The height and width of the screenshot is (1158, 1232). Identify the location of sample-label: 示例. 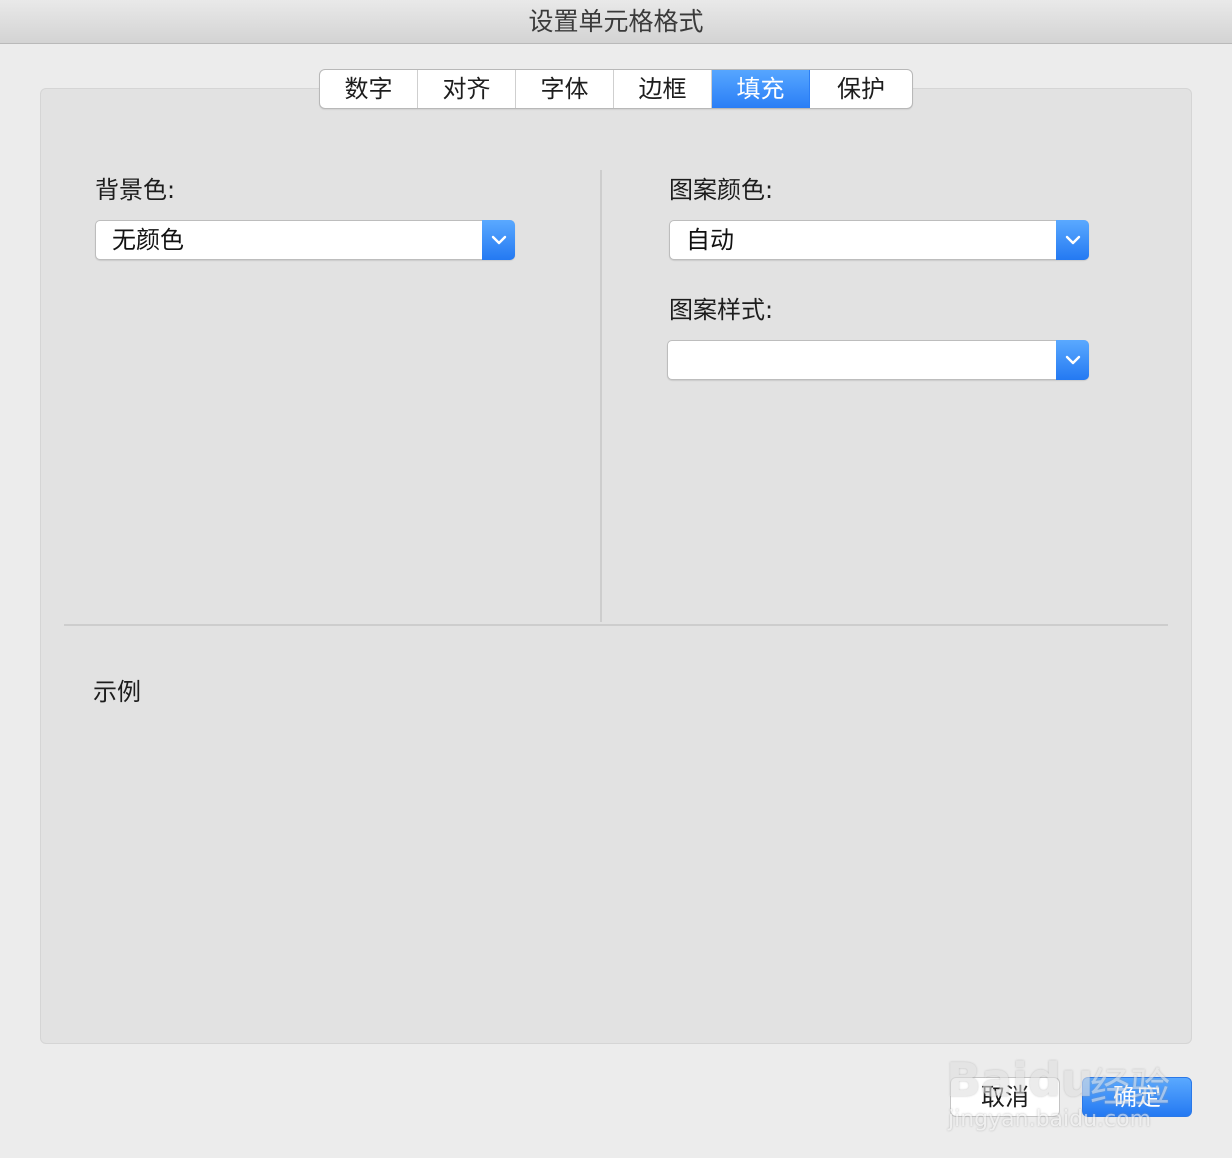
(117, 692).